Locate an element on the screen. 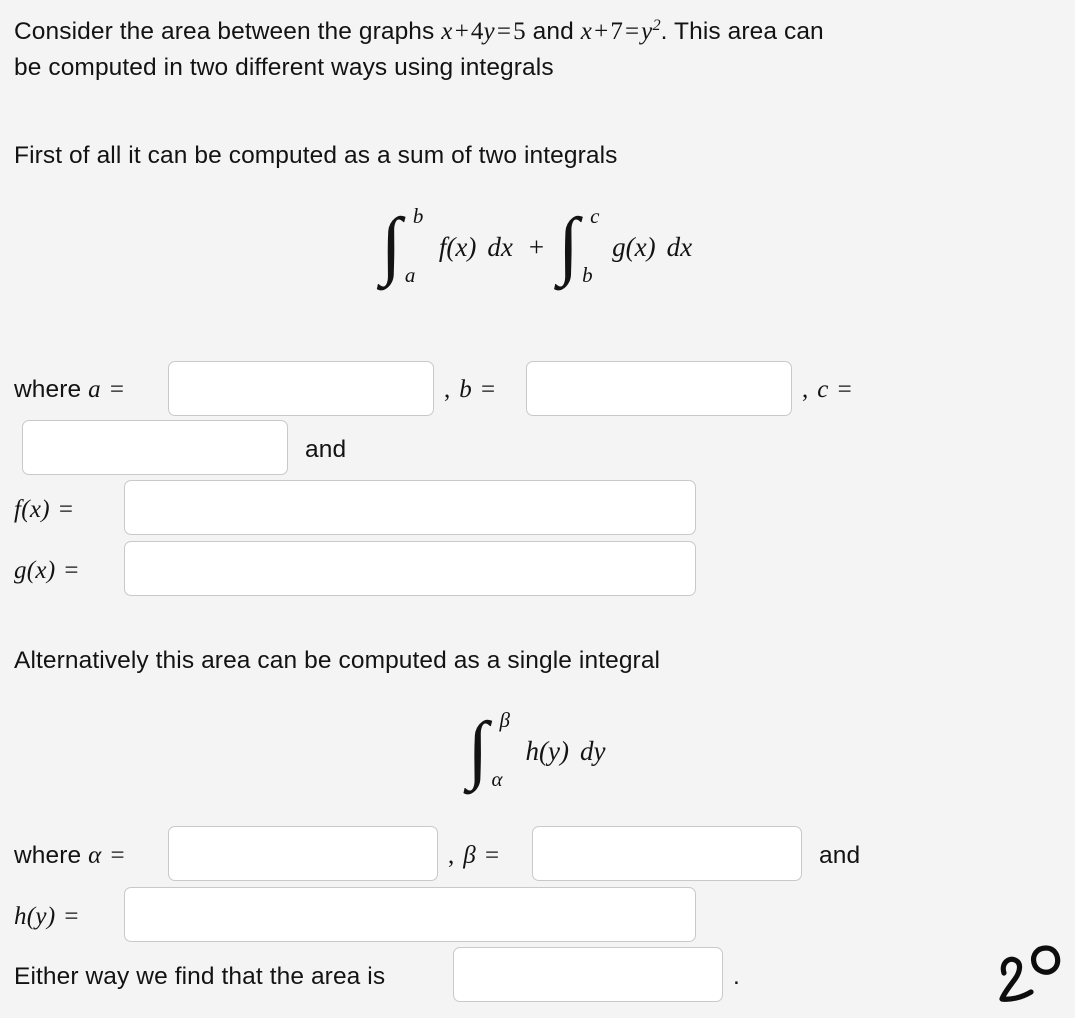 This screenshot has width=1075, height=1018. variable-alpha: α is located at coordinates (95, 855).